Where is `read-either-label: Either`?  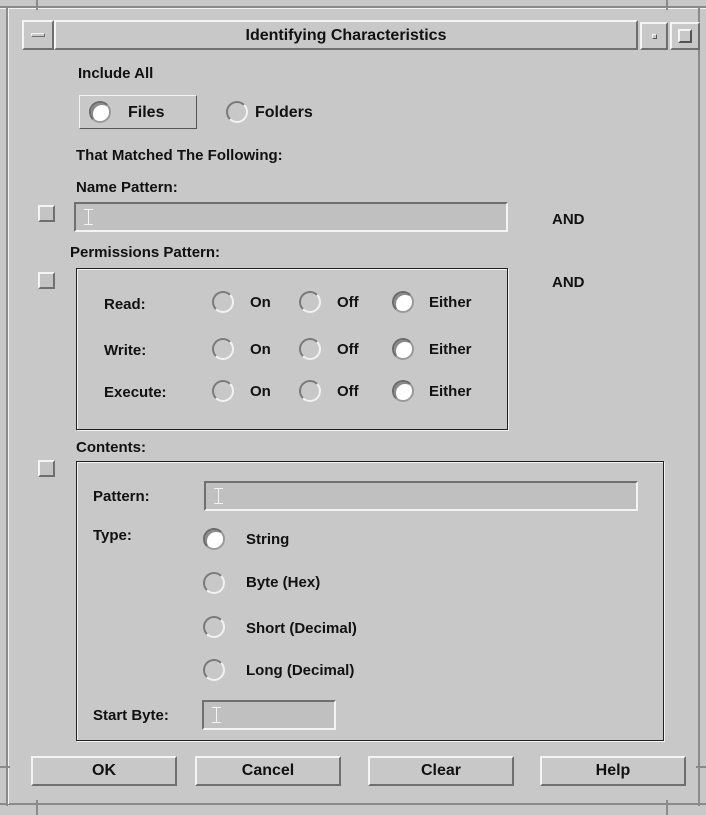
read-either-label: Either is located at coordinates (450, 302).